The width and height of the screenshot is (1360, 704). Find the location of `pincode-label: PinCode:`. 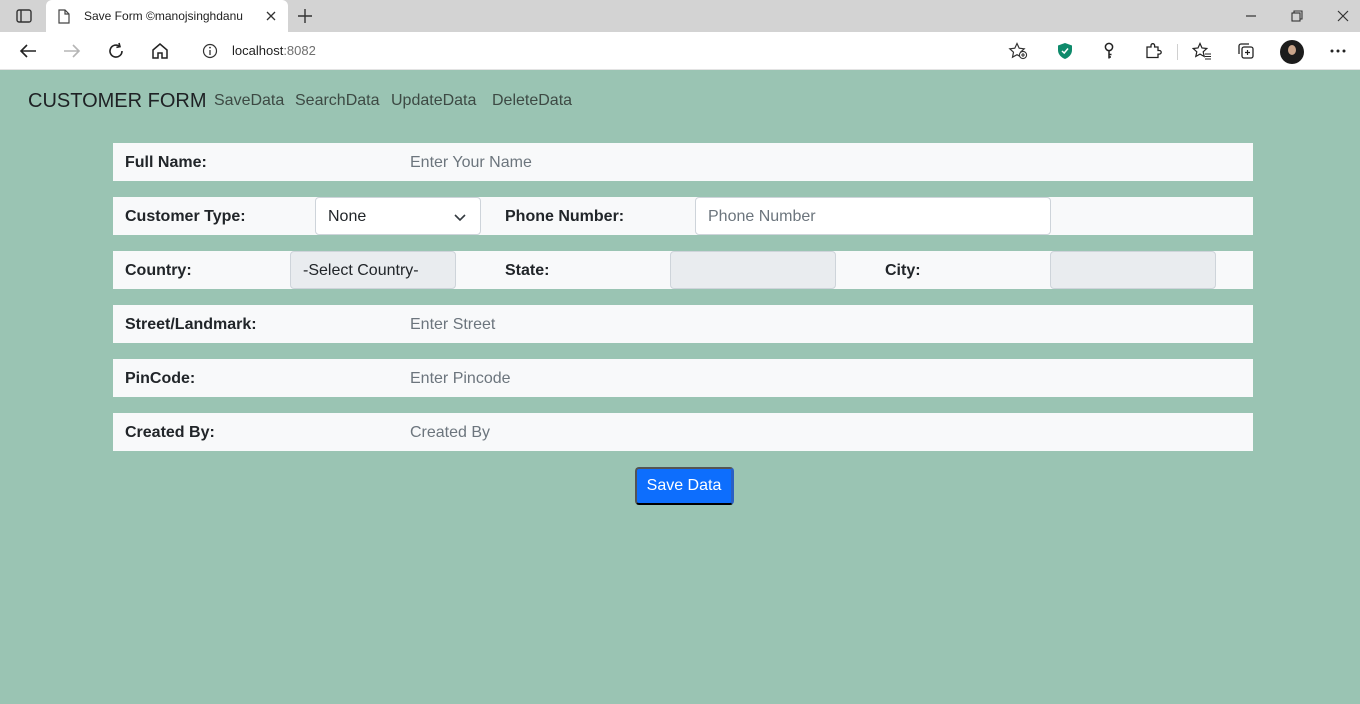

pincode-label: PinCode: is located at coordinates (160, 378).